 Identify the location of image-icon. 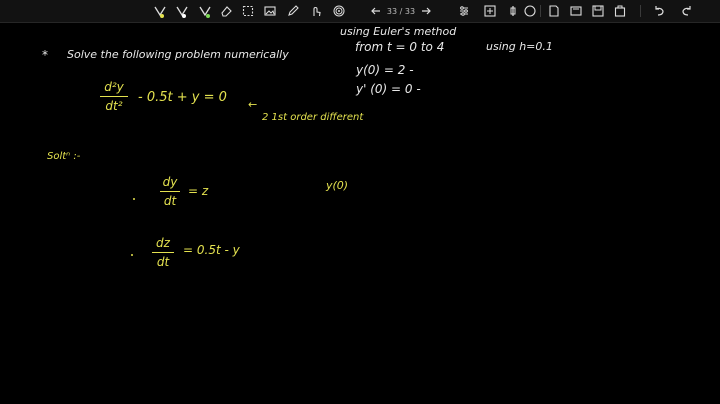
(270, 11).